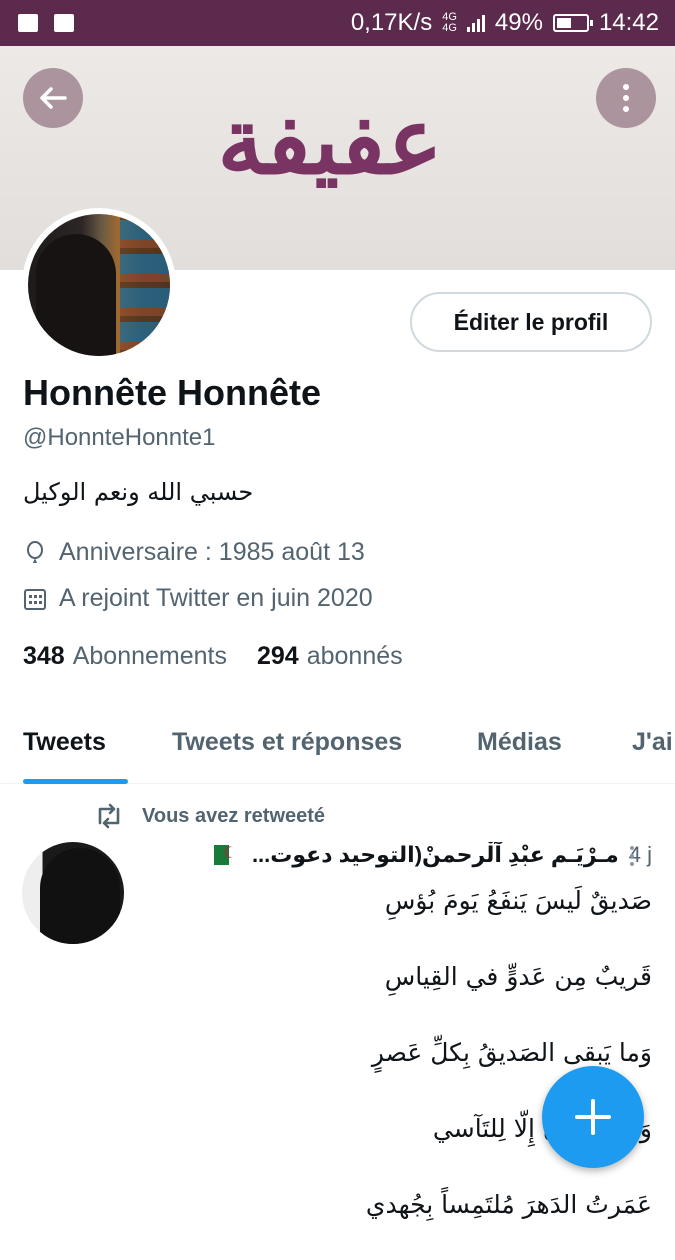 The width and height of the screenshot is (675, 1260). What do you see at coordinates (138, 492) in the screenshot?
I see `profile-bio: حسبي الله ونعم الوكيل` at bounding box center [138, 492].